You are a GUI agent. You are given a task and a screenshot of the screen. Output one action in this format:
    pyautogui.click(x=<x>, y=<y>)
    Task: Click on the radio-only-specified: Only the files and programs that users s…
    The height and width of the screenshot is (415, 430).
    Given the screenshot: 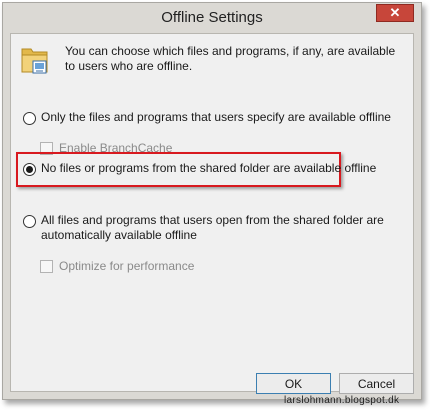 What is the action you would take?
    pyautogui.click(x=207, y=117)
    